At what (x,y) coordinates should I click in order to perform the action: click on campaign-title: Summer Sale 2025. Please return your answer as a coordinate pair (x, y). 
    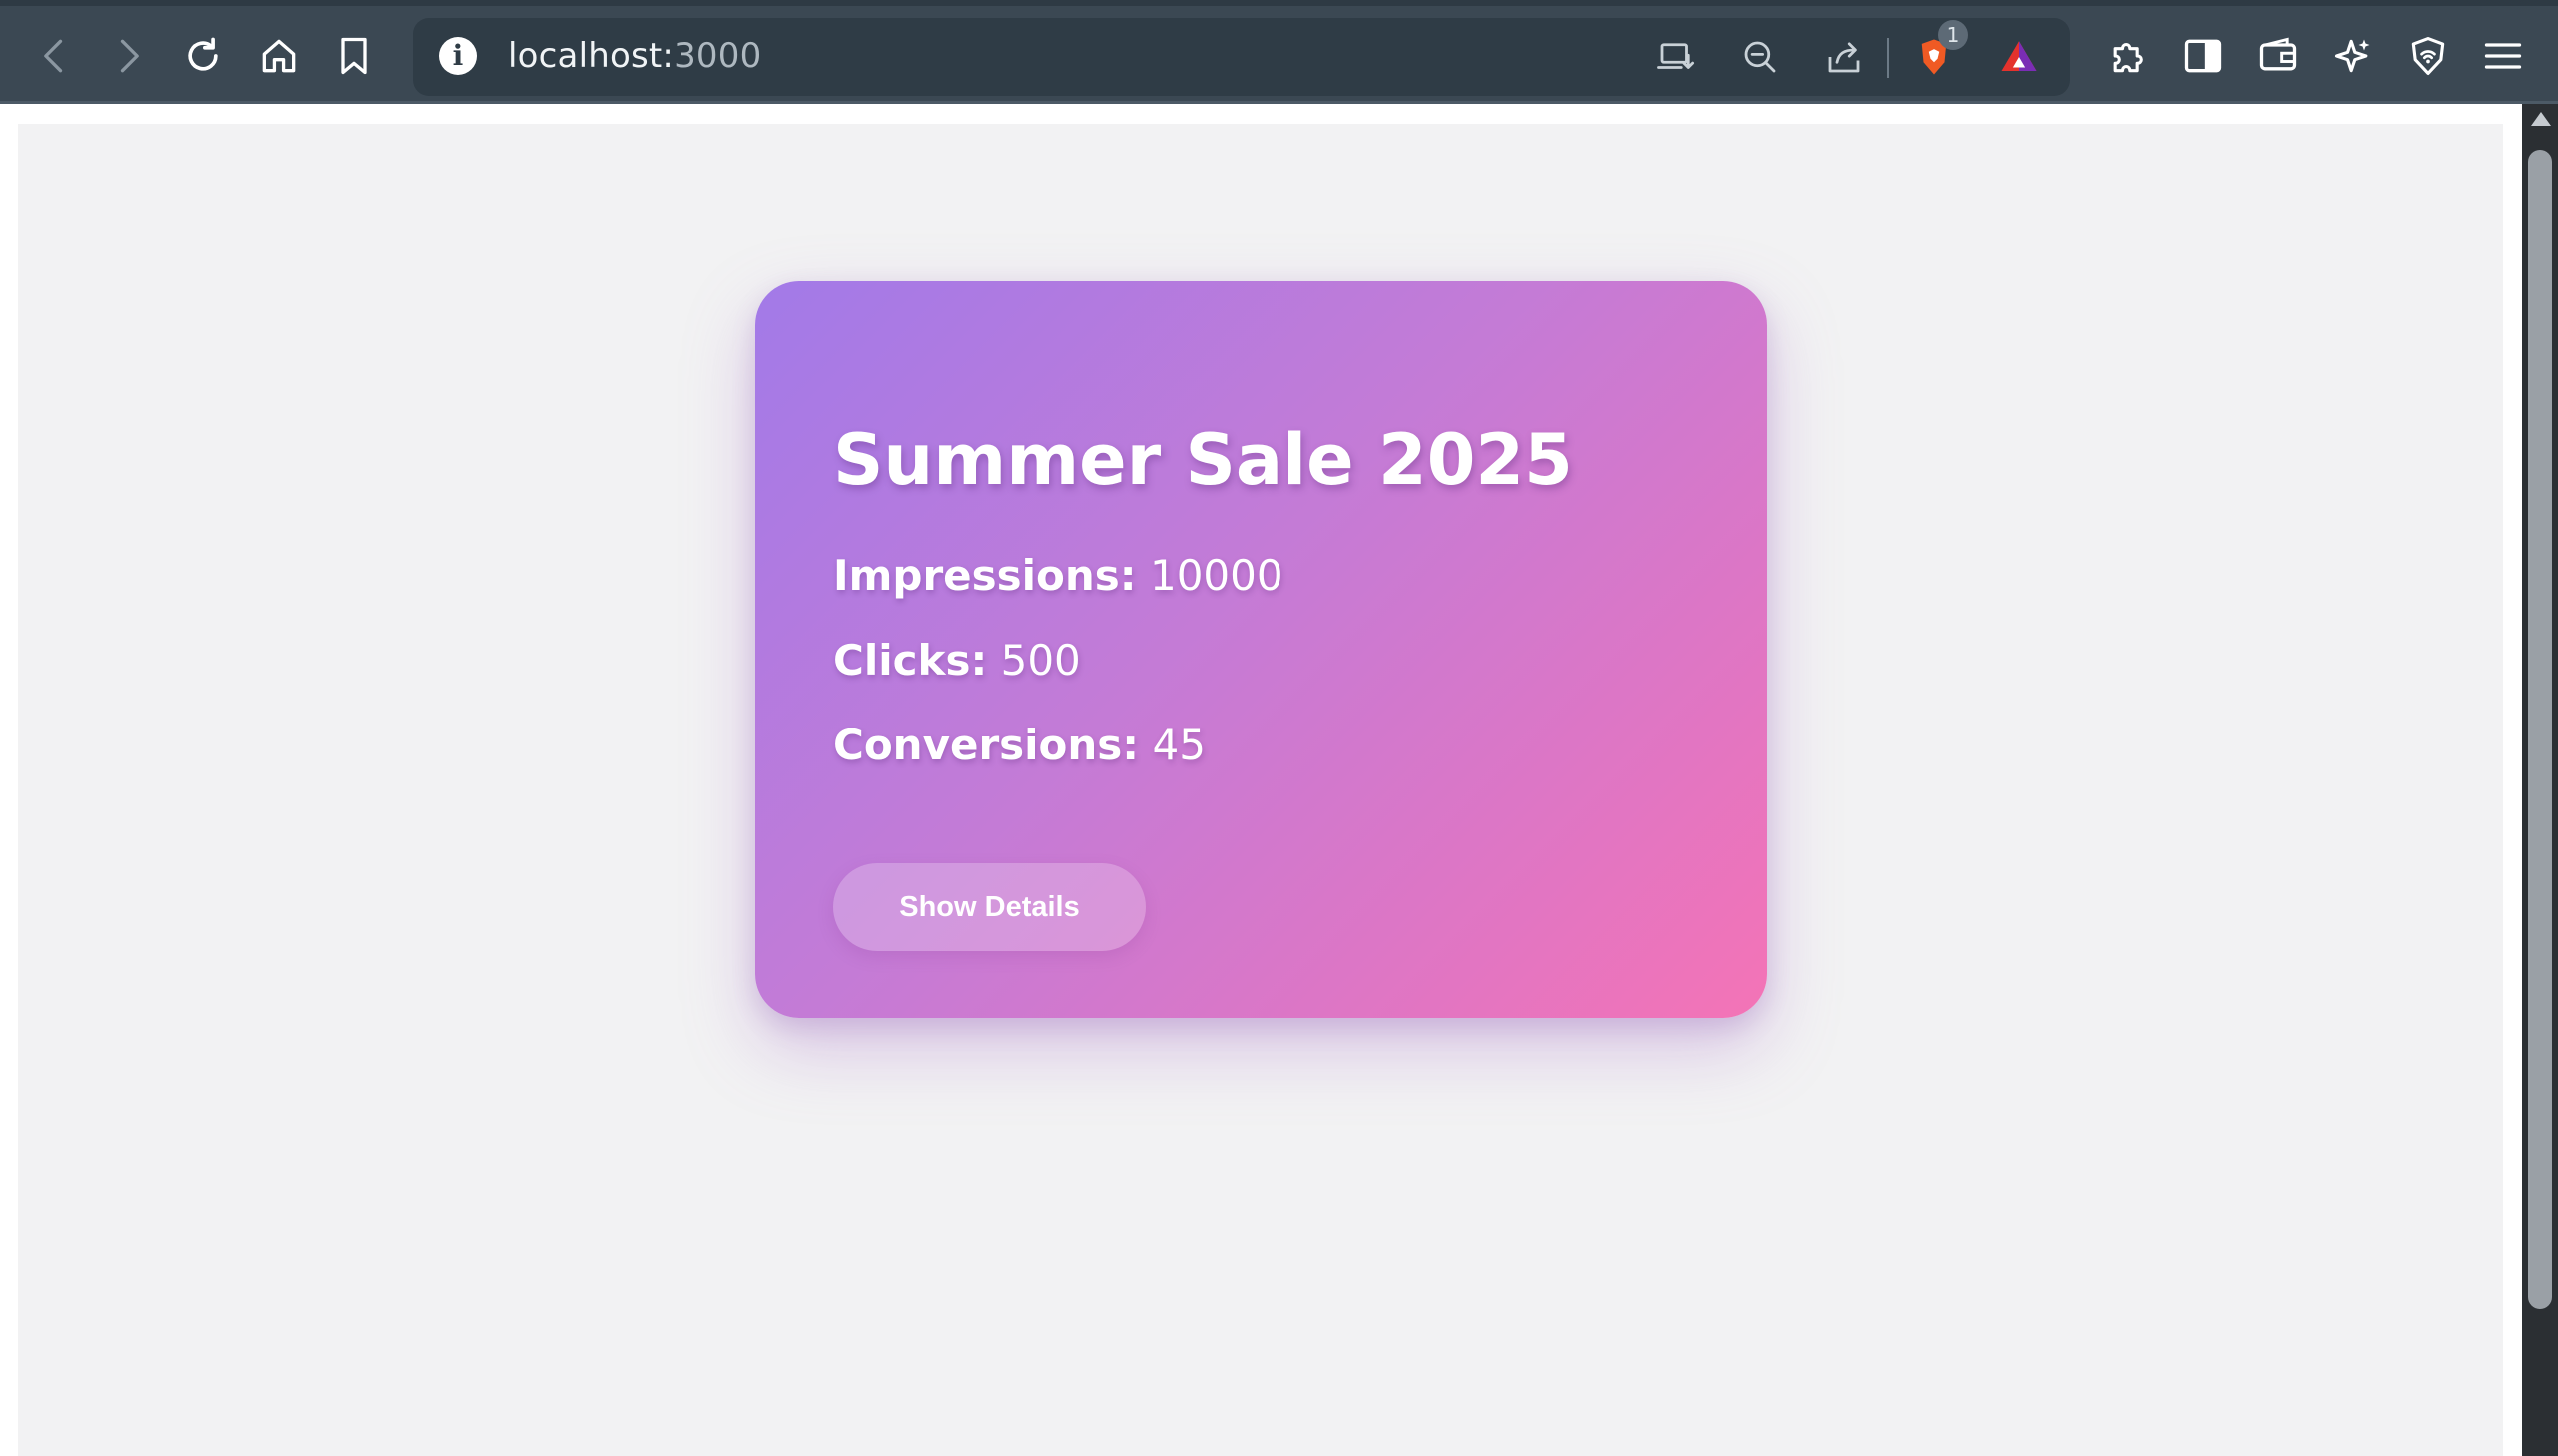
    Looking at the image, I should click on (1203, 460).